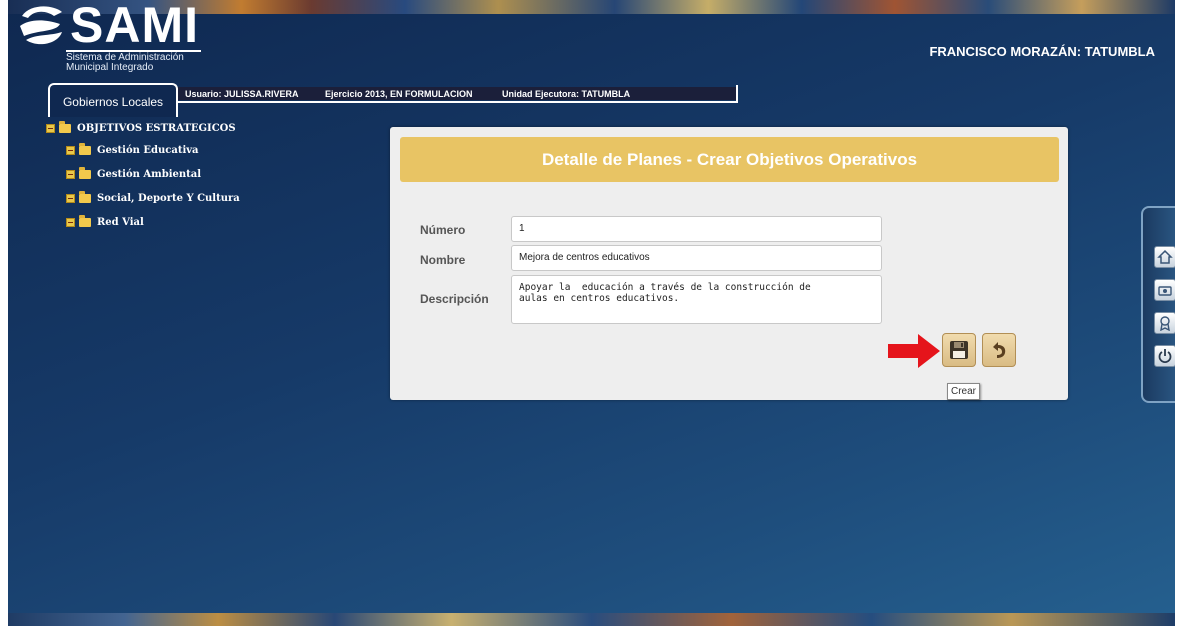  What do you see at coordinates (399, 94) in the screenshot?
I see `ejercicio-info: Ejercicio 2013, EN FORMULACION` at bounding box center [399, 94].